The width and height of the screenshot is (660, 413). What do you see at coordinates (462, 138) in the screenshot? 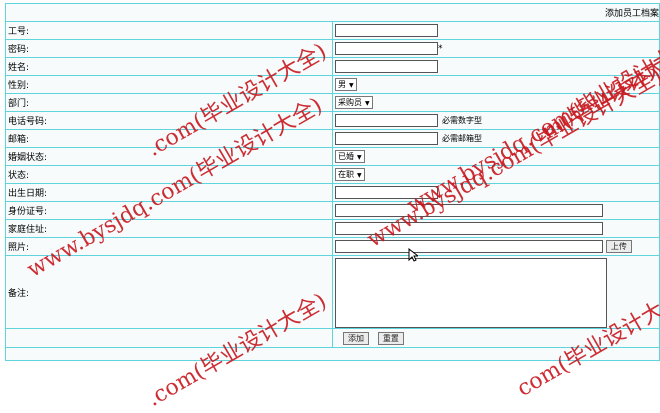
I see `email-hint: 必需邮箱型` at bounding box center [462, 138].